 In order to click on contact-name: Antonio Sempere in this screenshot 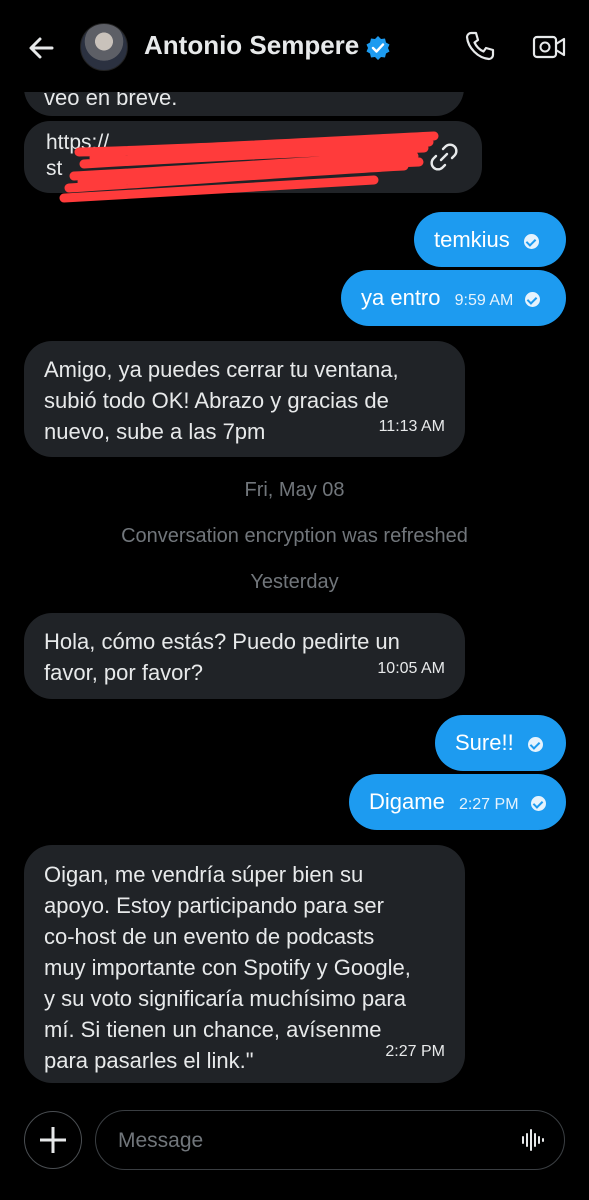, I will do `click(251, 45)`.